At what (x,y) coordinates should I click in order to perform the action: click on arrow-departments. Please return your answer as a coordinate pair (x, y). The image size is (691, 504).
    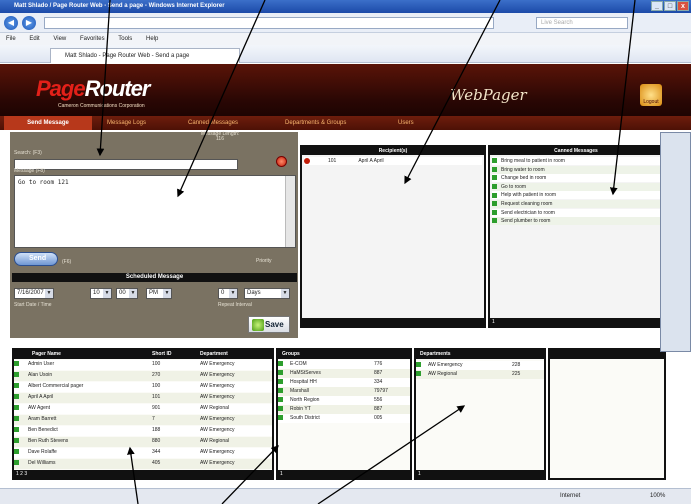
    Looking at the image, I should click on (391, 454).